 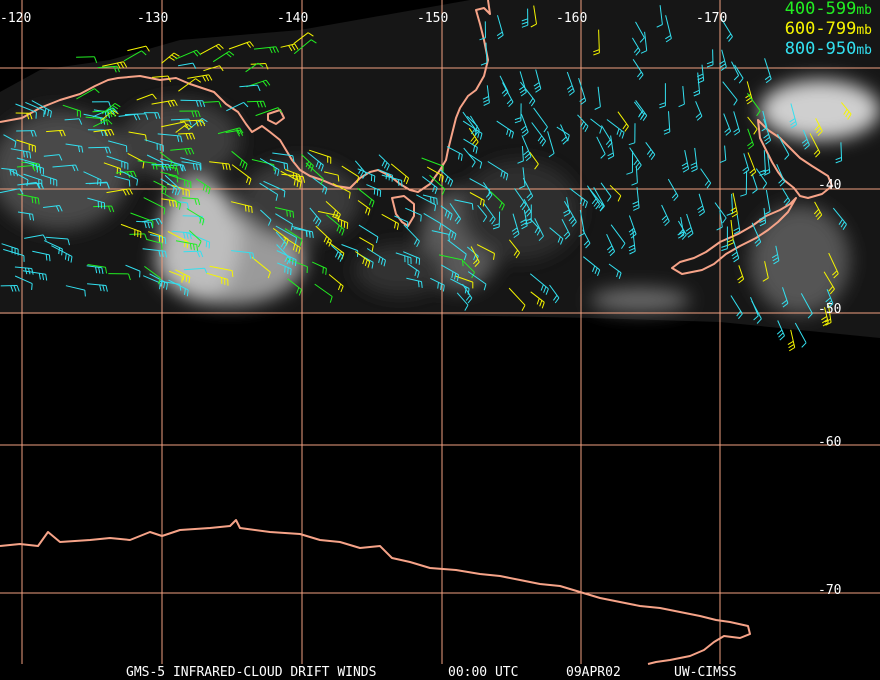 What do you see at coordinates (15, 18) in the screenshot?
I see `lon-label: -120` at bounding box center [15, 18].